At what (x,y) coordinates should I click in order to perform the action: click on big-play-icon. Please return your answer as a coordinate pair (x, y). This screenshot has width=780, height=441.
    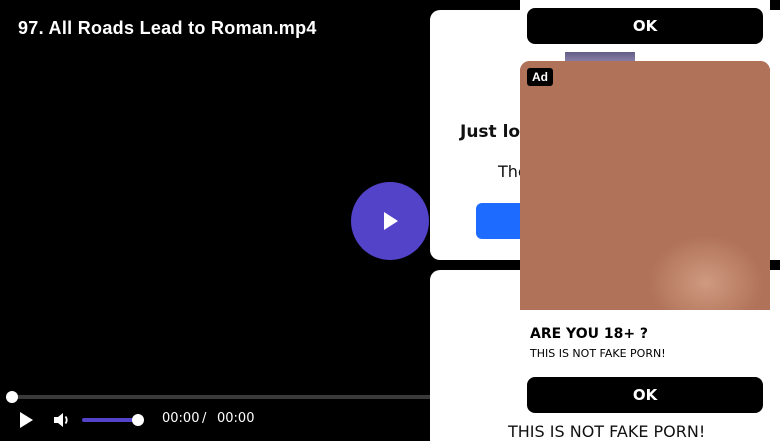
    Looking at the image, I should click on (391, 221).